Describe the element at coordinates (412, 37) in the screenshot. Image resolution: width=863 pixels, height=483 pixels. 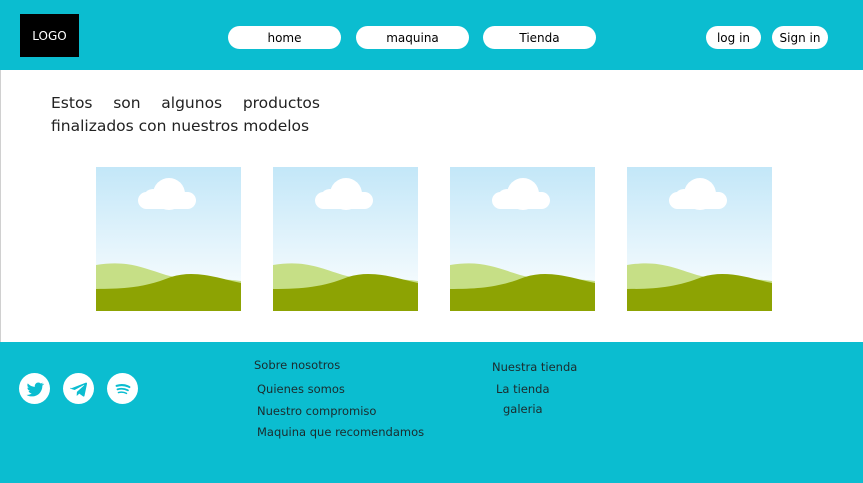
I see `nav-maquina-button: maquina` at that location.